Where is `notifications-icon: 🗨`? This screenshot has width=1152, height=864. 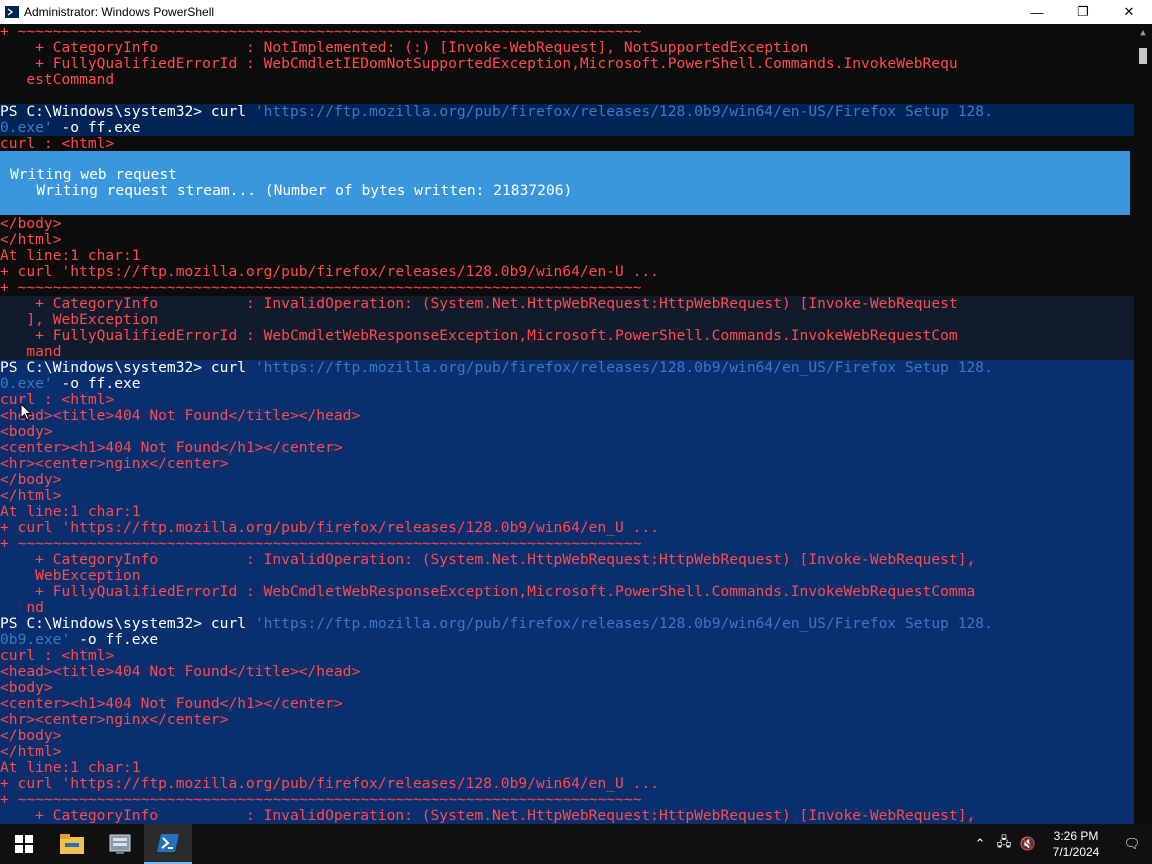 notifications-icon: 🗨 is located at coordinates (1132, 844).